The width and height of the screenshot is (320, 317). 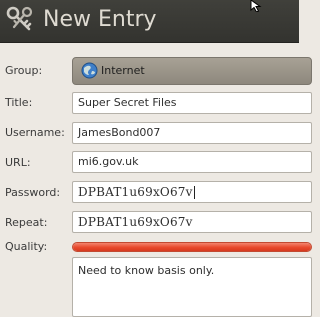 What do you see at coordinates (123, 70) in the screenshot?
I see `group-value: Internet` at bounding box center [123, 70].